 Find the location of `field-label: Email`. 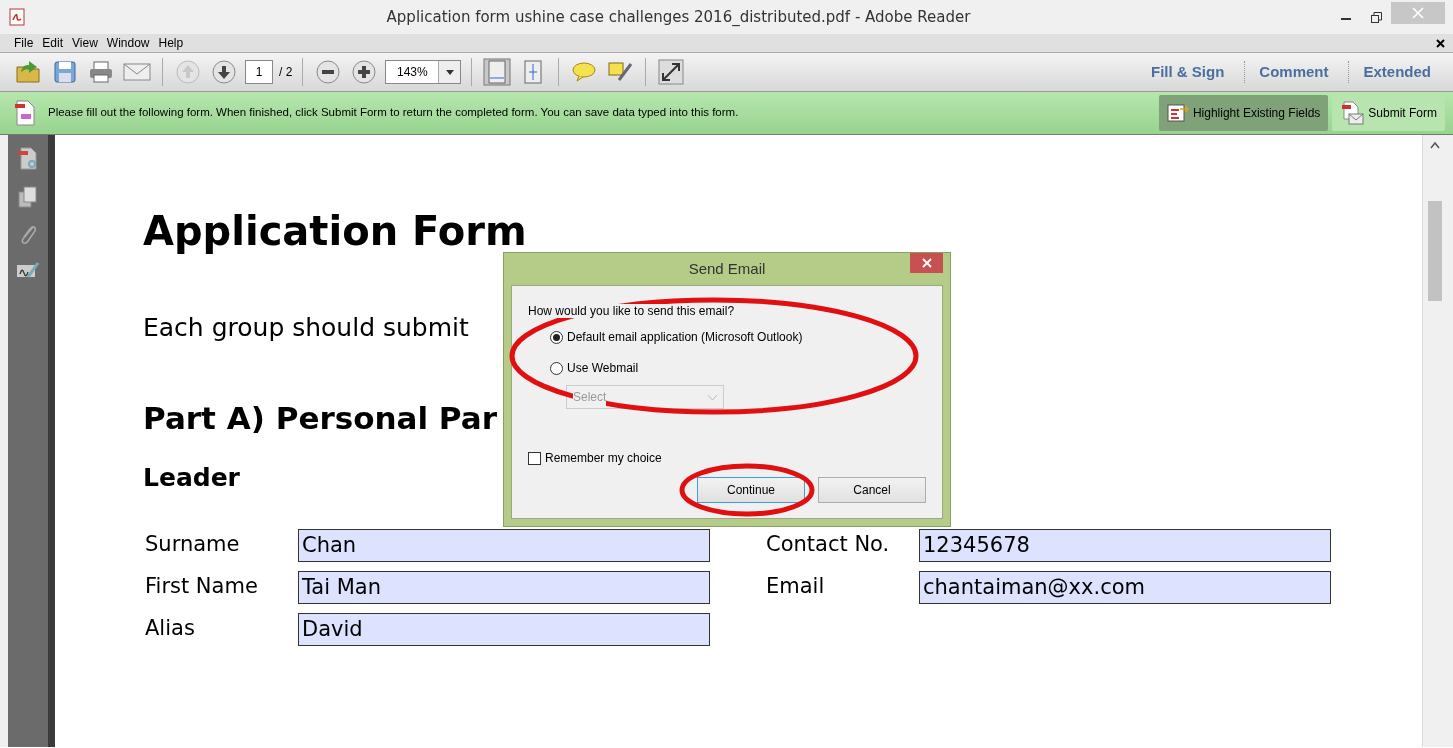

field-label: Email is located at coordinates (795, 587).